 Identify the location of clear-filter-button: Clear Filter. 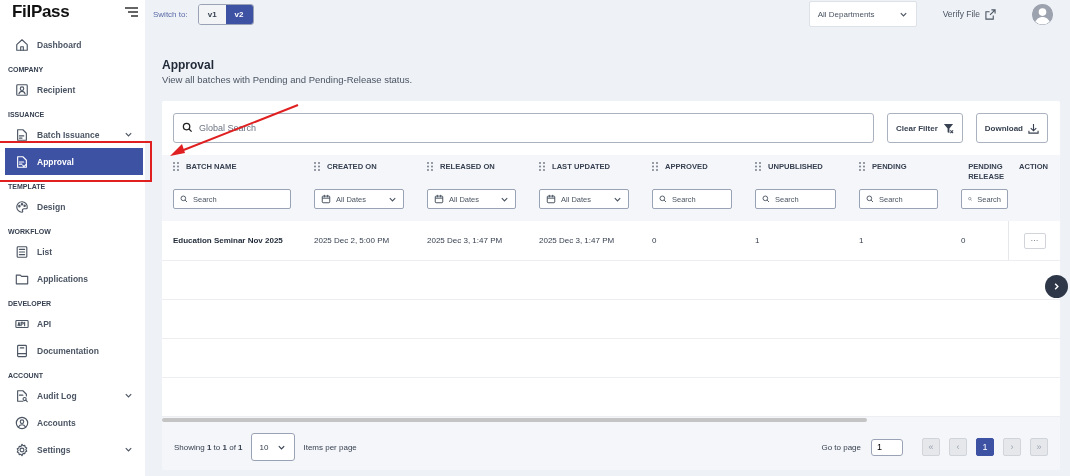
(925, 128).